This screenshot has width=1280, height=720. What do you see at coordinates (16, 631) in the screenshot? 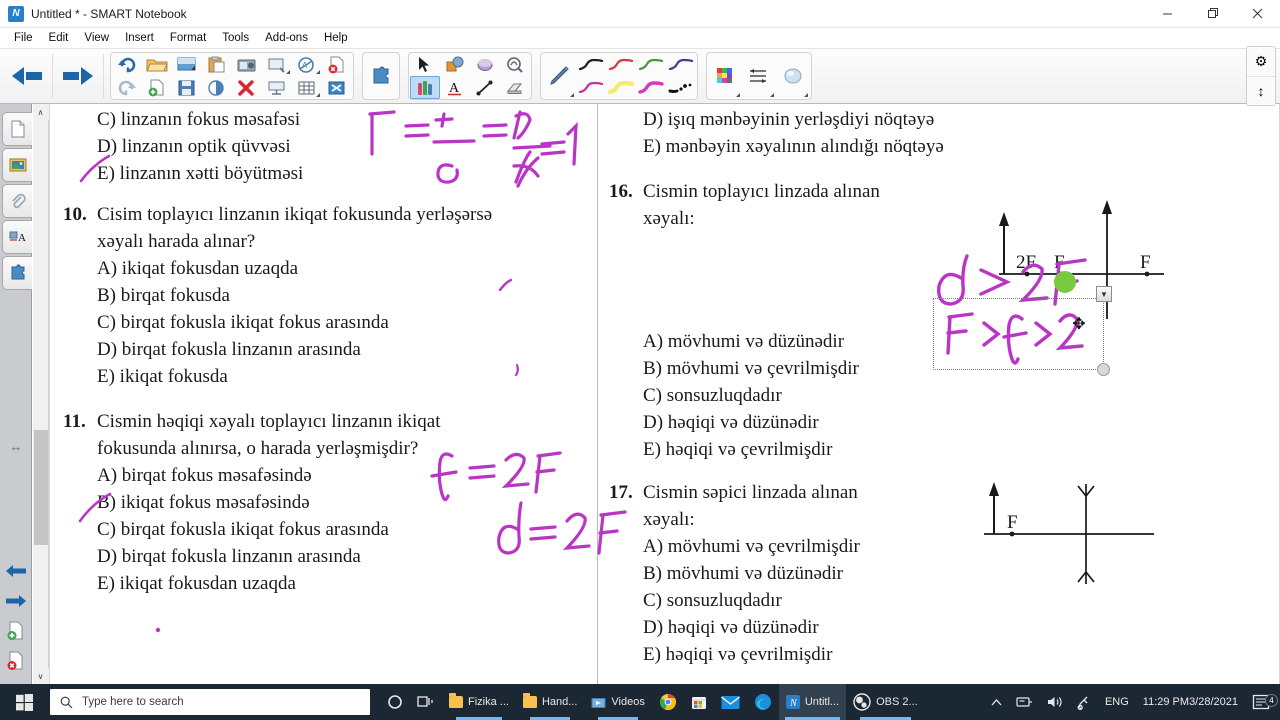
I see `add-page-icon-button` at bounding box center [16, 631].